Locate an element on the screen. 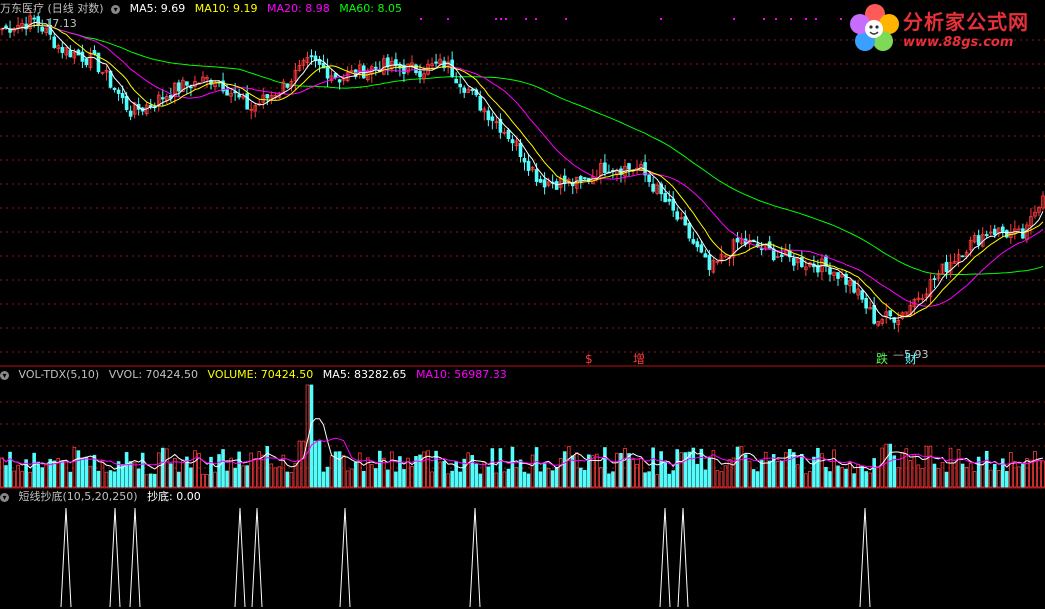  flower-icon is located at coordinates (874, 27).